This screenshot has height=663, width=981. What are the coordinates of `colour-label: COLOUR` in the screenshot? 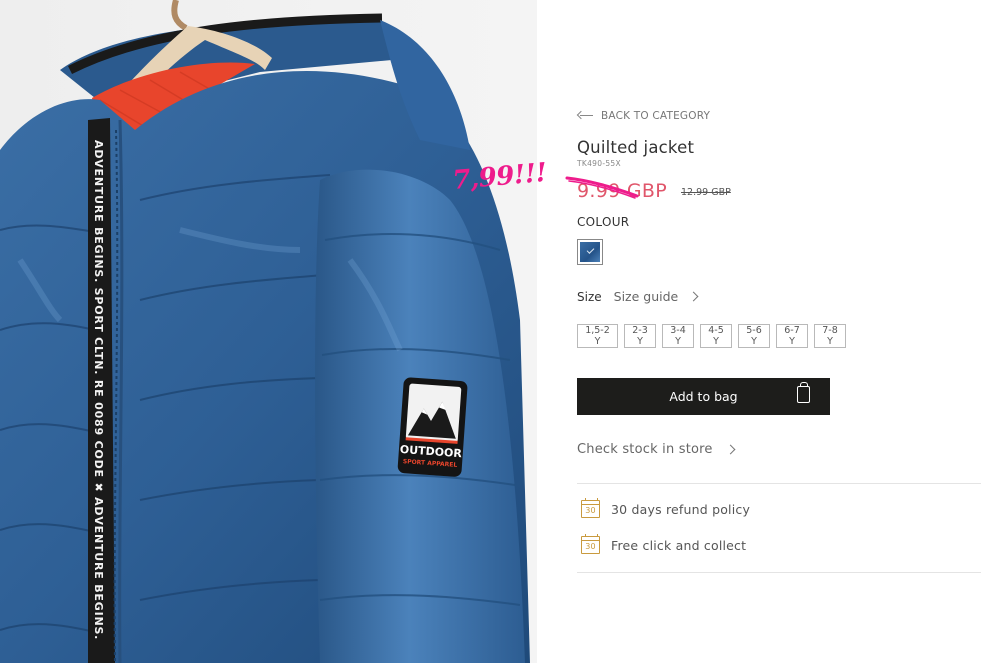 It's located at (603, 222).